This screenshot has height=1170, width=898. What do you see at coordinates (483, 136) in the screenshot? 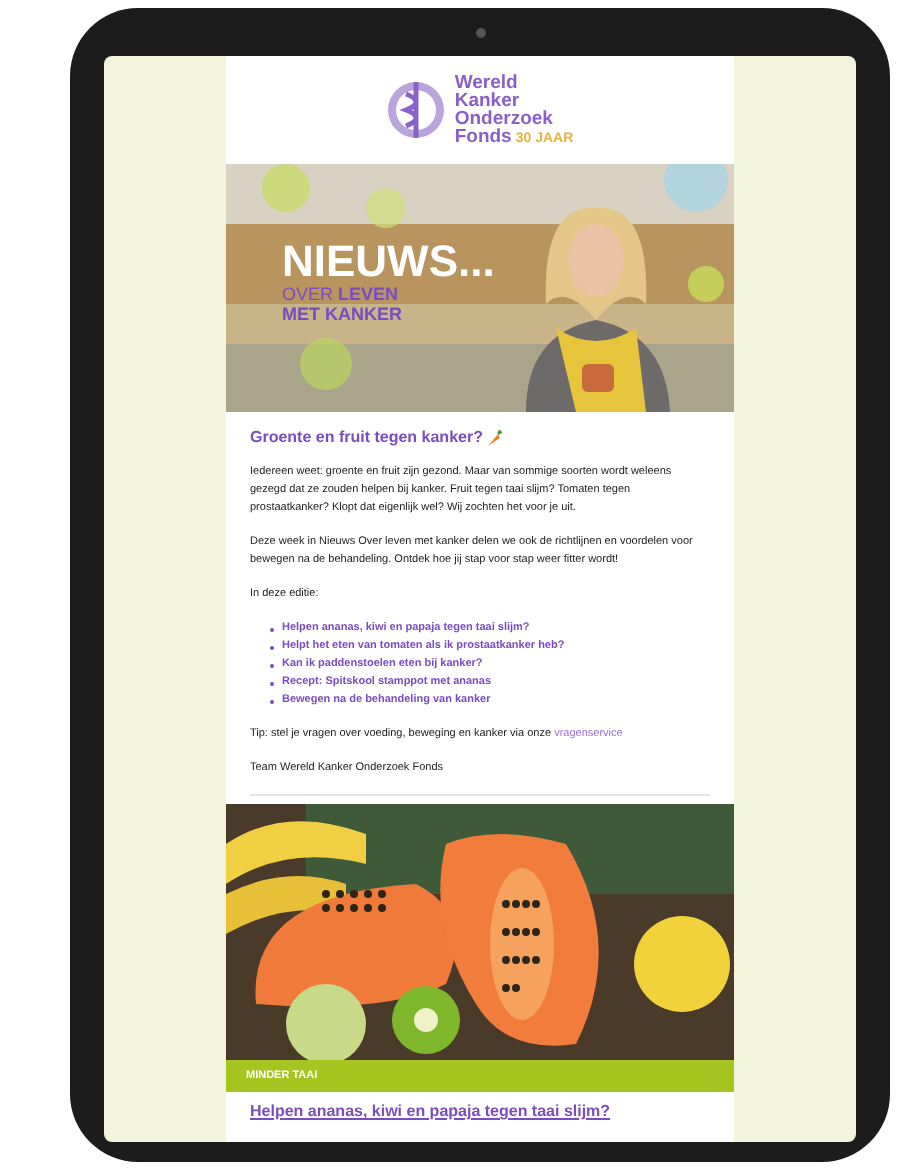
I see `logo-text: Fonds` at bounding box center [483, 136].